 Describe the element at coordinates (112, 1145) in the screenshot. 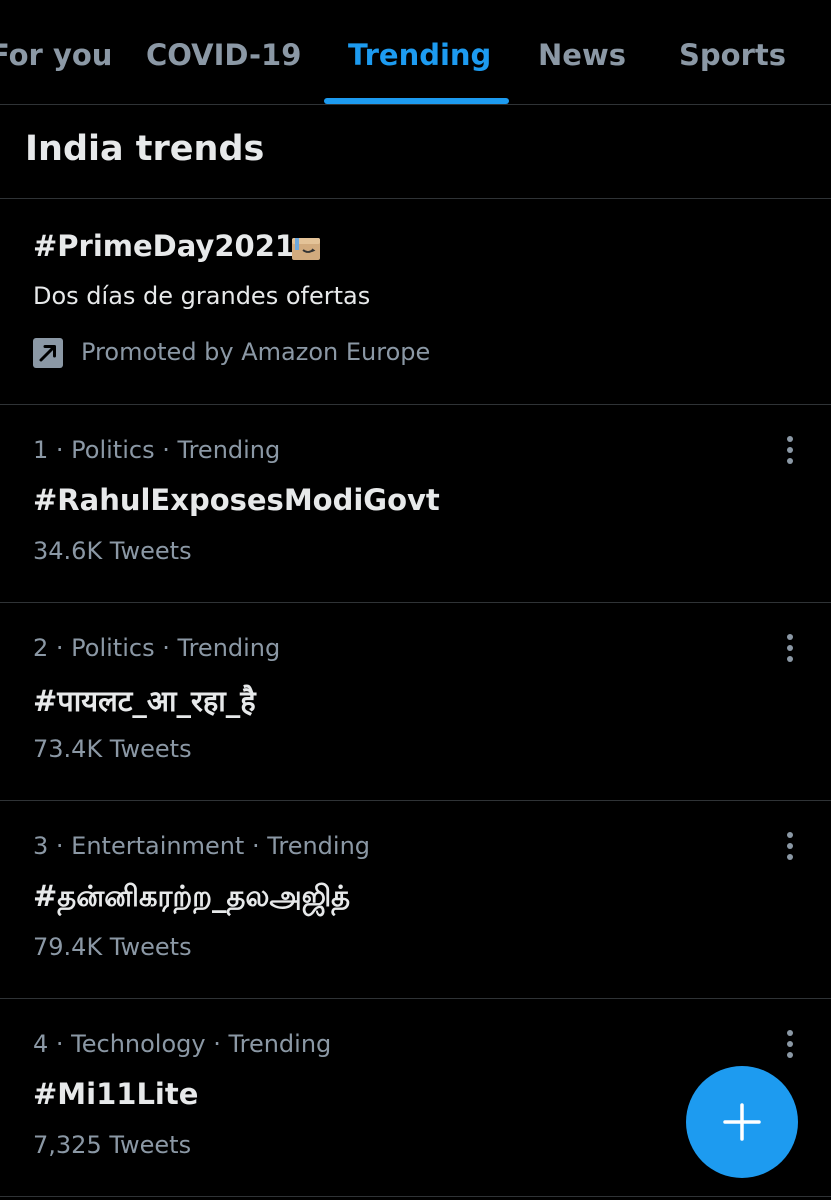

I see `trend-tweet-count: 7,325 Tweets` at that location.